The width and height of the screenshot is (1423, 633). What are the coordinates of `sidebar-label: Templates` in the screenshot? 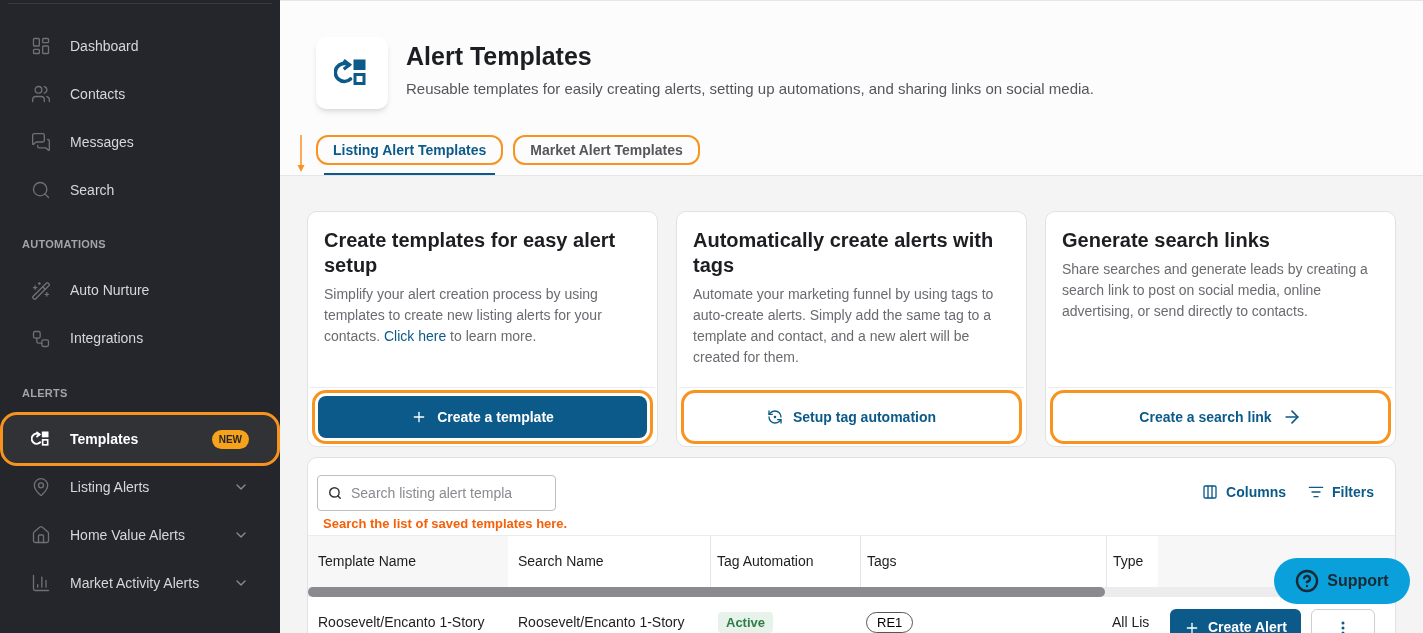 It's located at (105, 439).